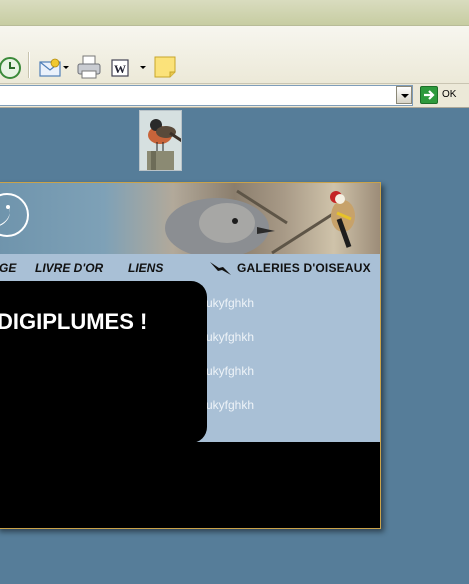  What do you see at coordinates (206, 95) in the screenshot?
I see `address-input` at bounding box center [206, 95].